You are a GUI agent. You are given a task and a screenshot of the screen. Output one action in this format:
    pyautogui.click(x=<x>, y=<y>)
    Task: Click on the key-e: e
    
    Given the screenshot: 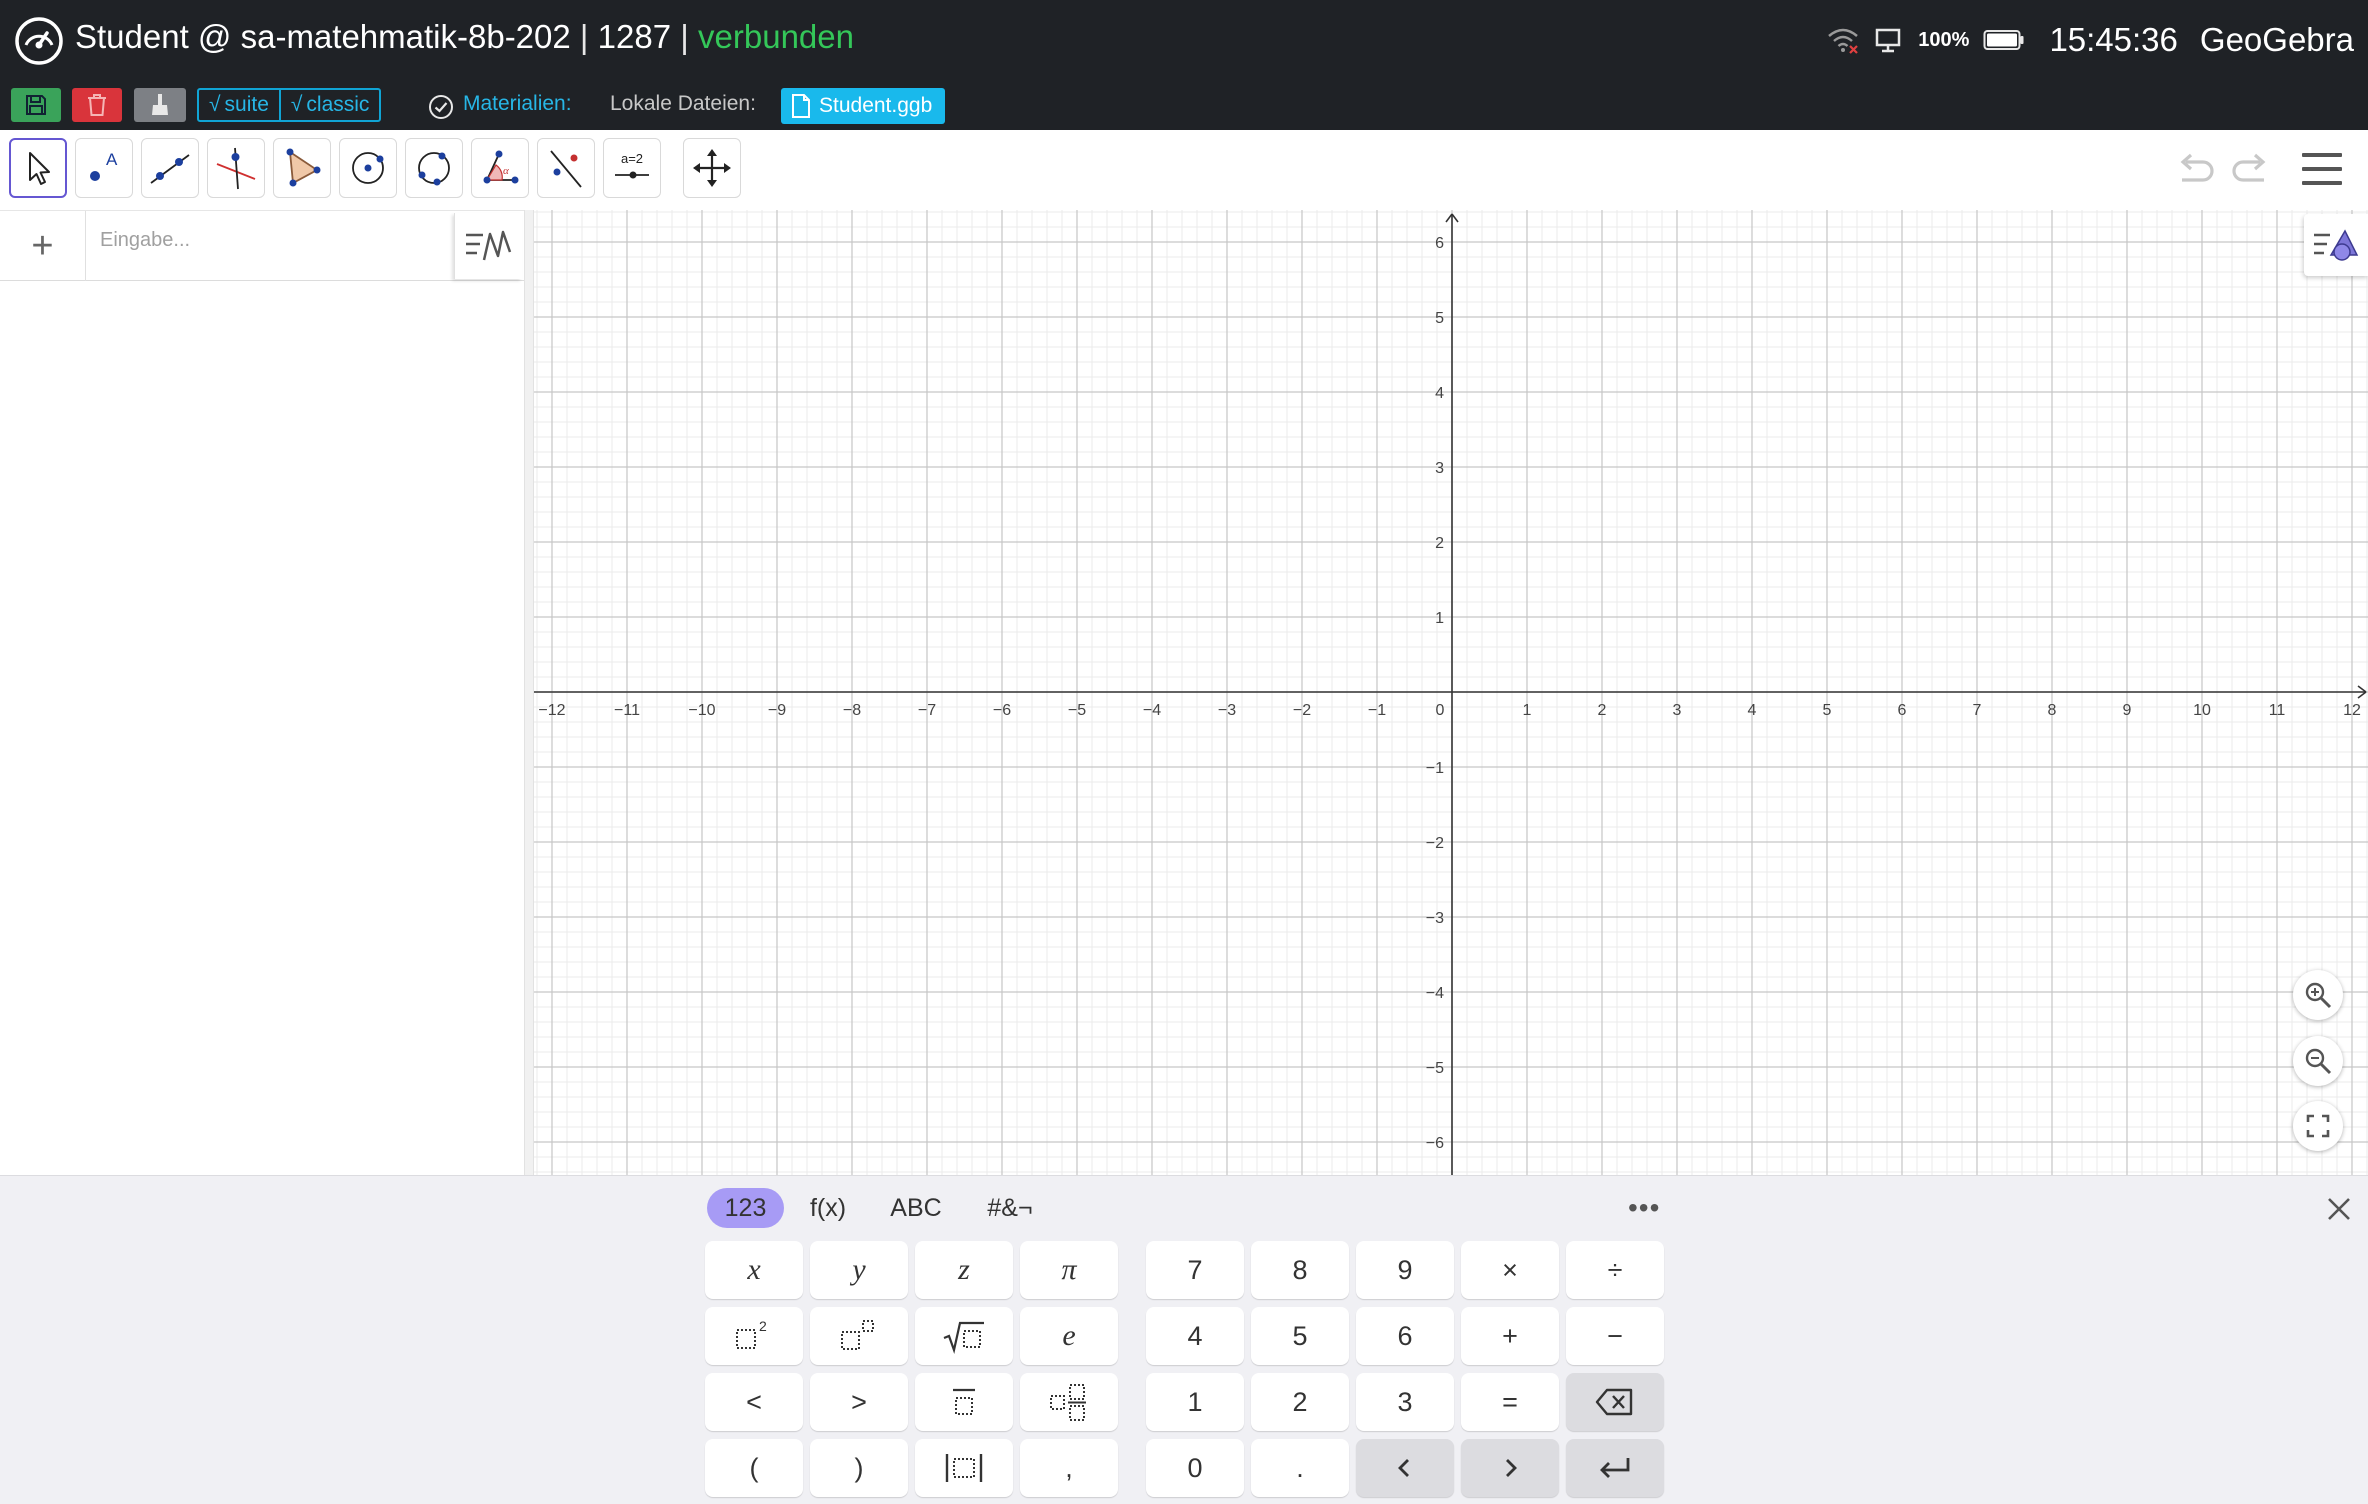 What is the action you would take?
    pyautogui.click(x=1069, y=1336)
    